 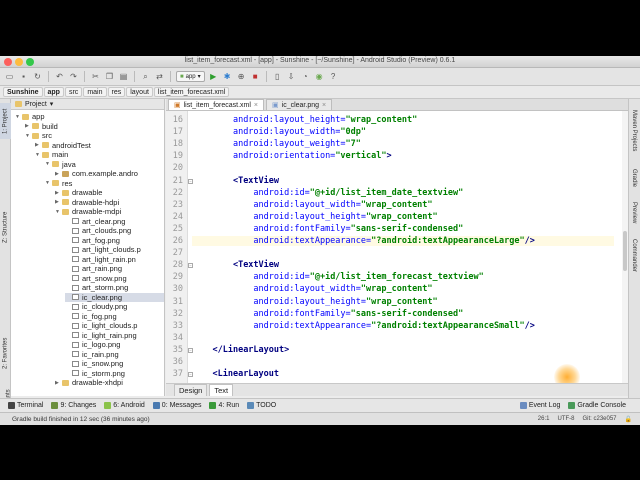 I want to click on tree-item: art_light_rain.pn, so click(x=114, y=260).